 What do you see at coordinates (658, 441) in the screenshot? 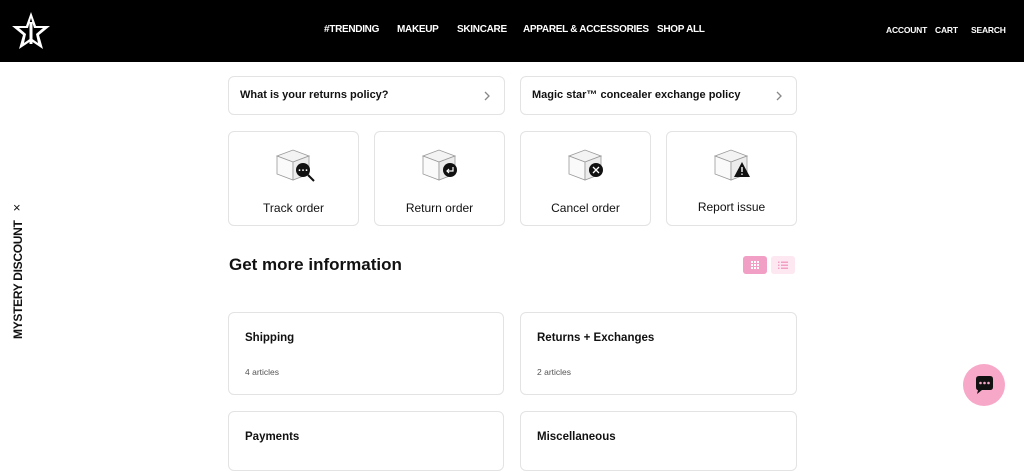
I see `category-miscellaneous: Miscellaneous` at bounding box center [658, 441].